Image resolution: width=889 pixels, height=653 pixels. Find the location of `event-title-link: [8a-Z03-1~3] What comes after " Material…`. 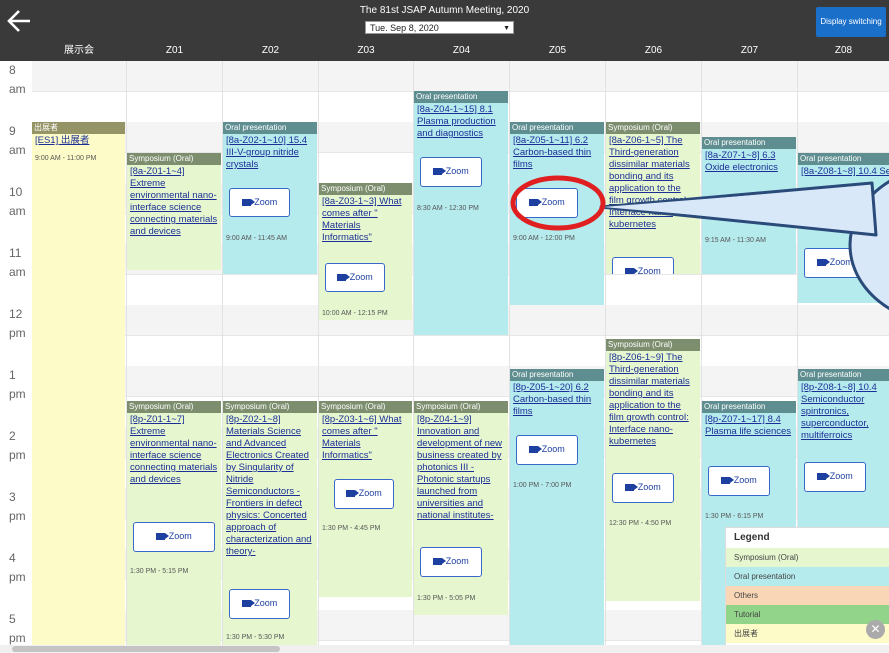

event-title-link: [8a-Z03-1~3] What comes after " Material… is located at coordinates (365, 219).